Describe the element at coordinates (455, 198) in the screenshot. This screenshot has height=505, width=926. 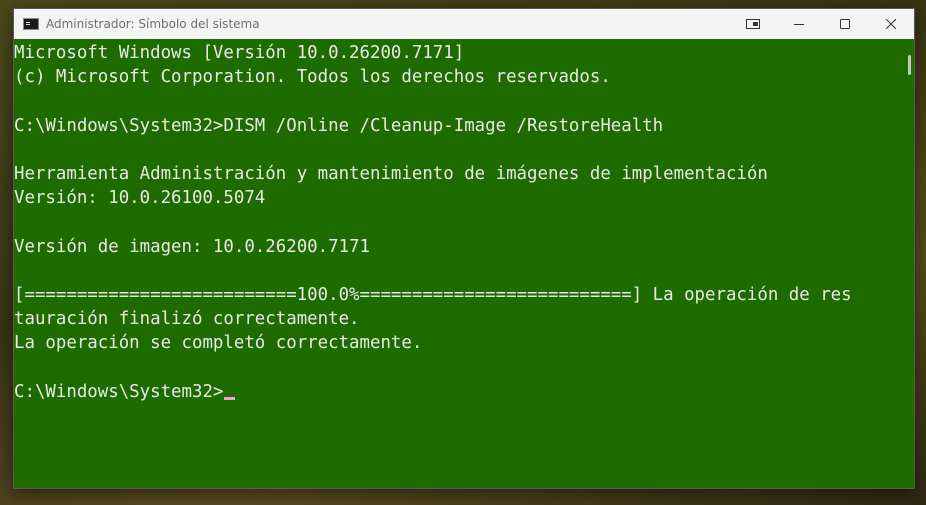
I see `console-line: Versión: 10.0.26100.5074` at that location.